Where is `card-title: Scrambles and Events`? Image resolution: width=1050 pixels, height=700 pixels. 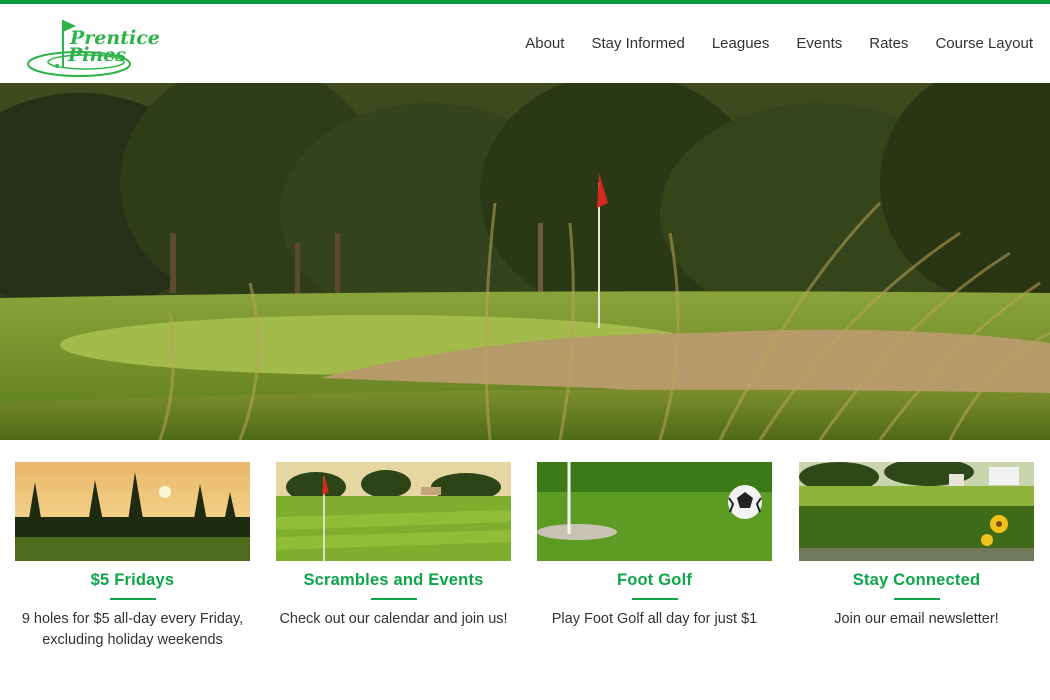 card-title: Scrambles and Events is located at coordinates (393, 580).